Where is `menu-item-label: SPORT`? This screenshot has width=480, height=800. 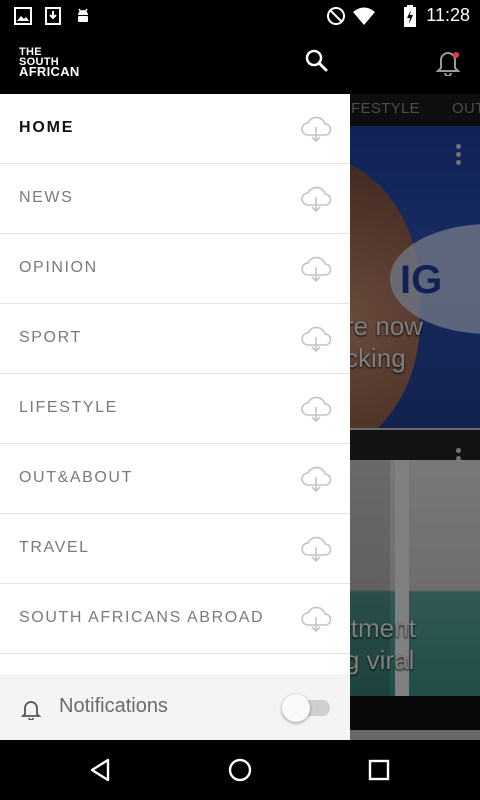 menu-item-label: SPORT is located at coordinates (50, 337).